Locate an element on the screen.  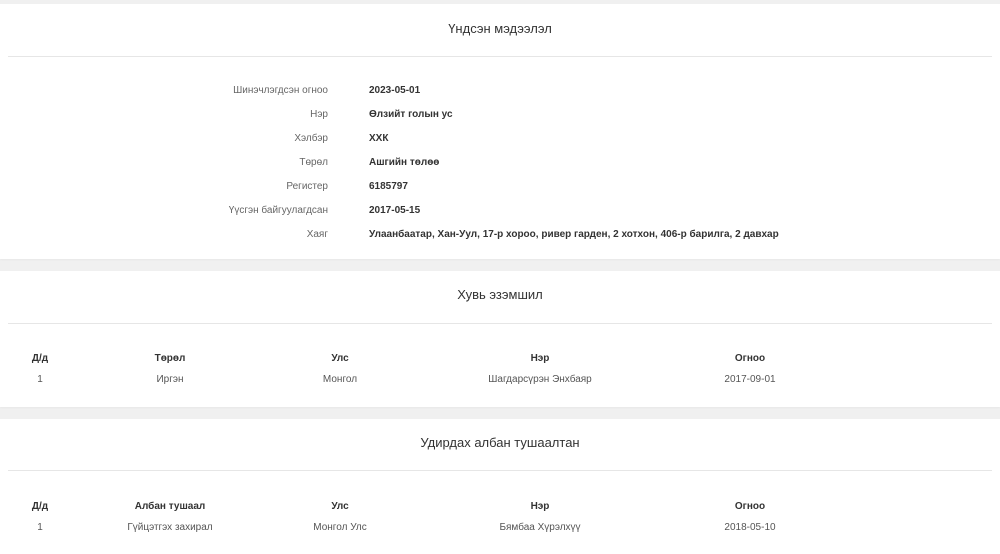
info-value: Өлзийт голын ус is located at coordinates (411, 114).